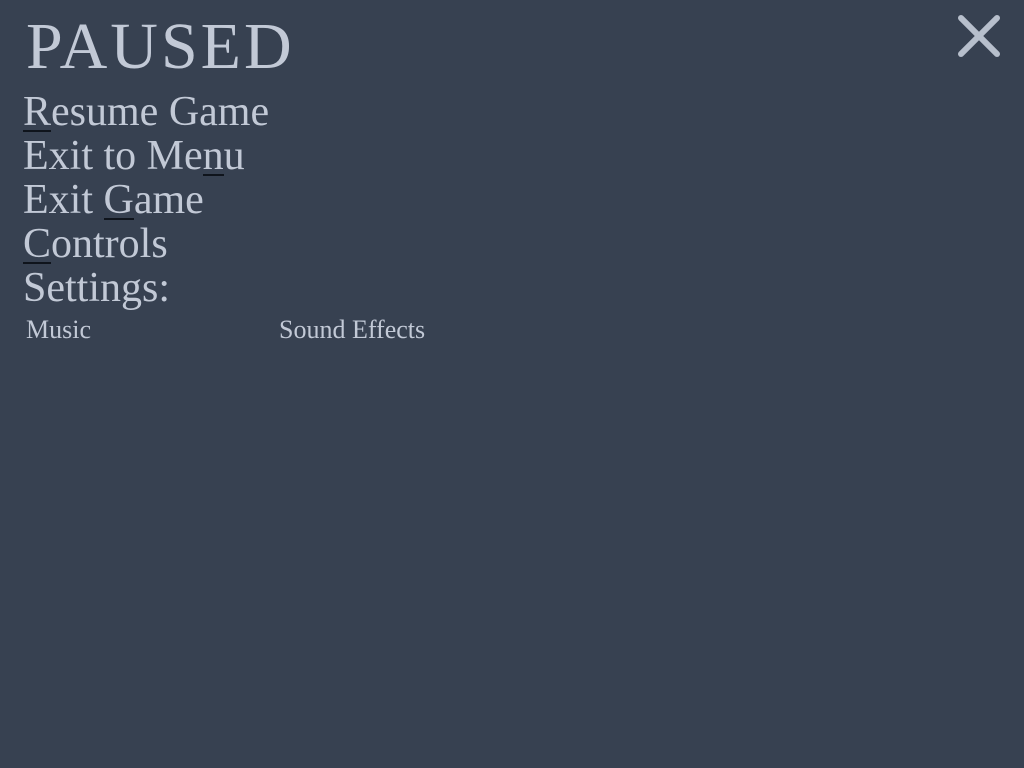 This screenshot has width=1024, height=768. I want to click on exit-game-hotkey: G, so click(118, 200).